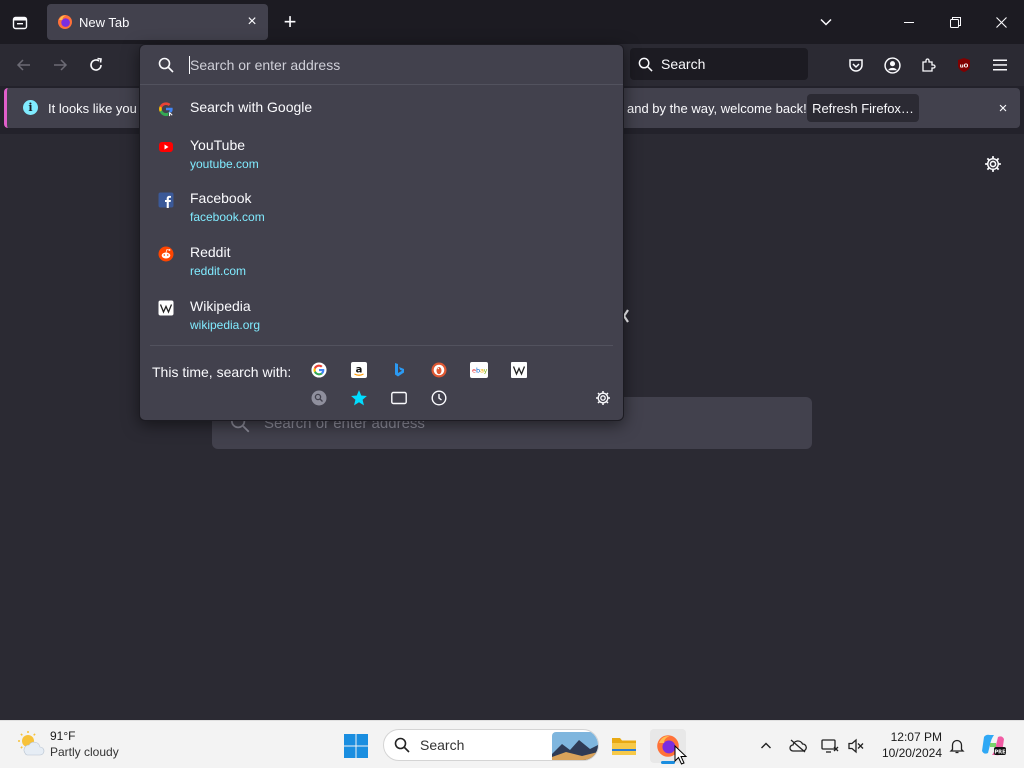 Image resolution: width=1024 pixels, height=768 pixels. I want to click on svg-text: uO, so click(964, 67).